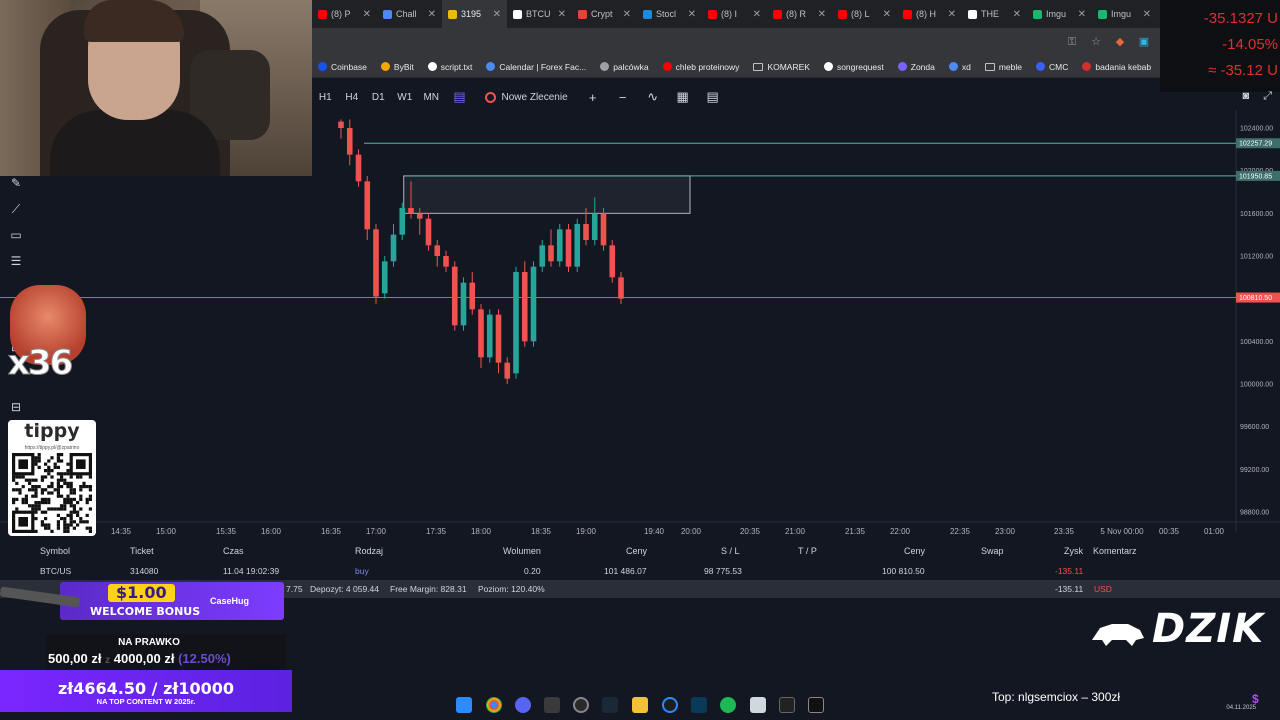 This screenshot has width=1280, height=720. What do you see at coordinates (787, 705) in the screenshot?
I see `capcut-icon` at bounding box center [787, 705].